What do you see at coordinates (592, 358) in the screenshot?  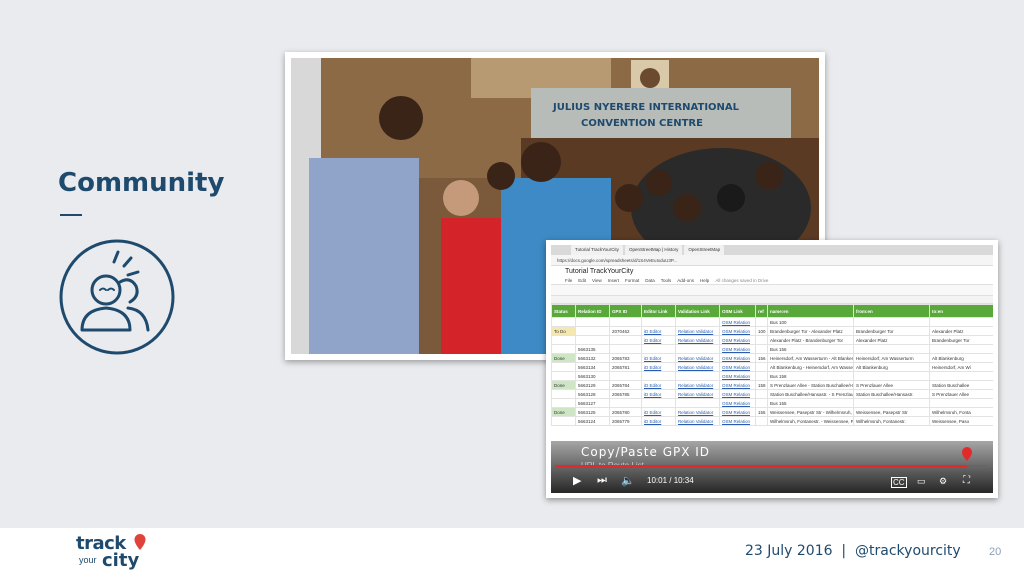 I see `table-cell: 5663132` at bounding box center [592, 358].